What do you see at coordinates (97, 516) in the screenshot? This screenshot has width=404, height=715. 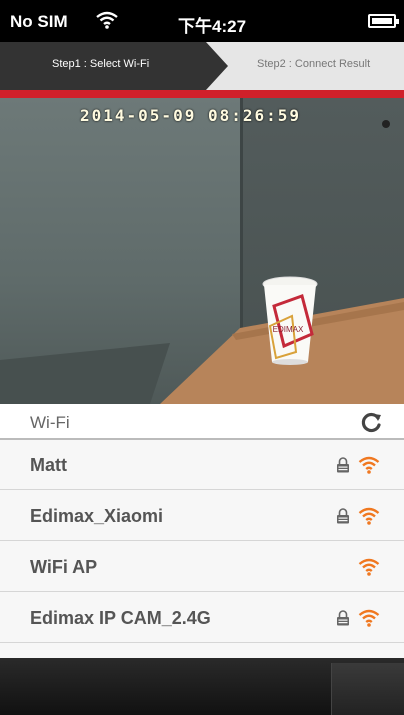 I see `wifi-network-name: Edimax_Xiaomi` at bounding box center [97, 516].